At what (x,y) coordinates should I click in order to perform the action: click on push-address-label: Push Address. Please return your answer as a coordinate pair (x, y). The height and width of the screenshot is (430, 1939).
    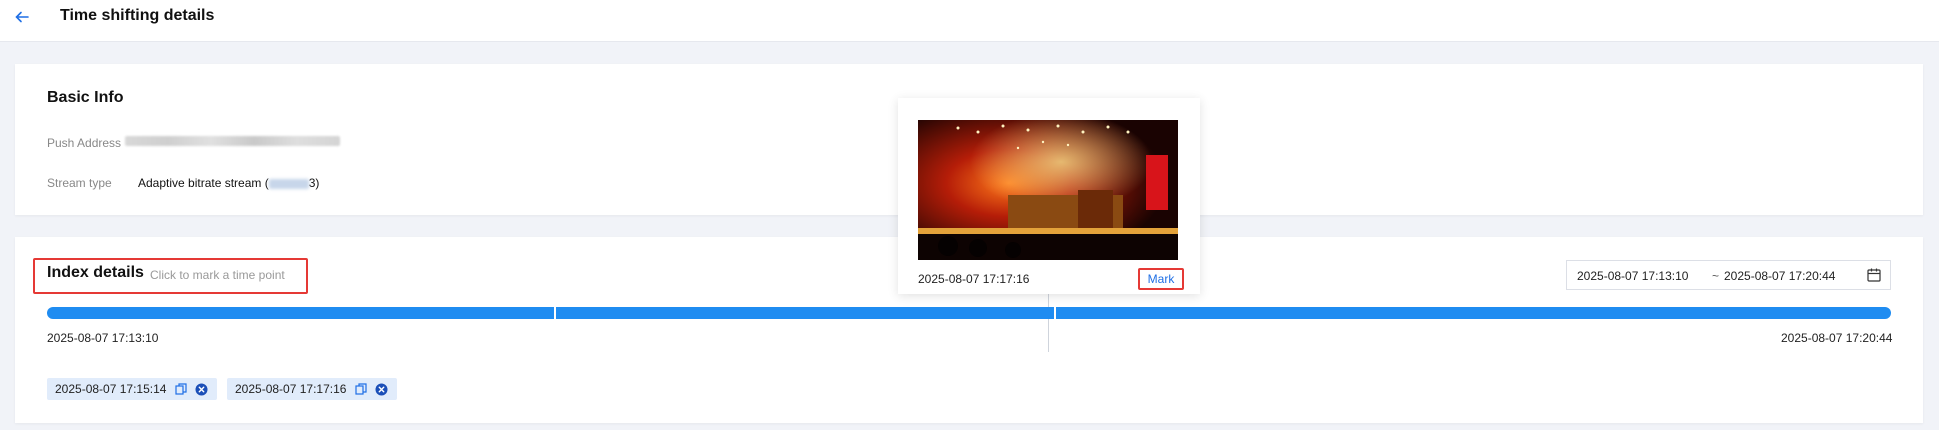
    Looking at the image, I should click on (84, 143).